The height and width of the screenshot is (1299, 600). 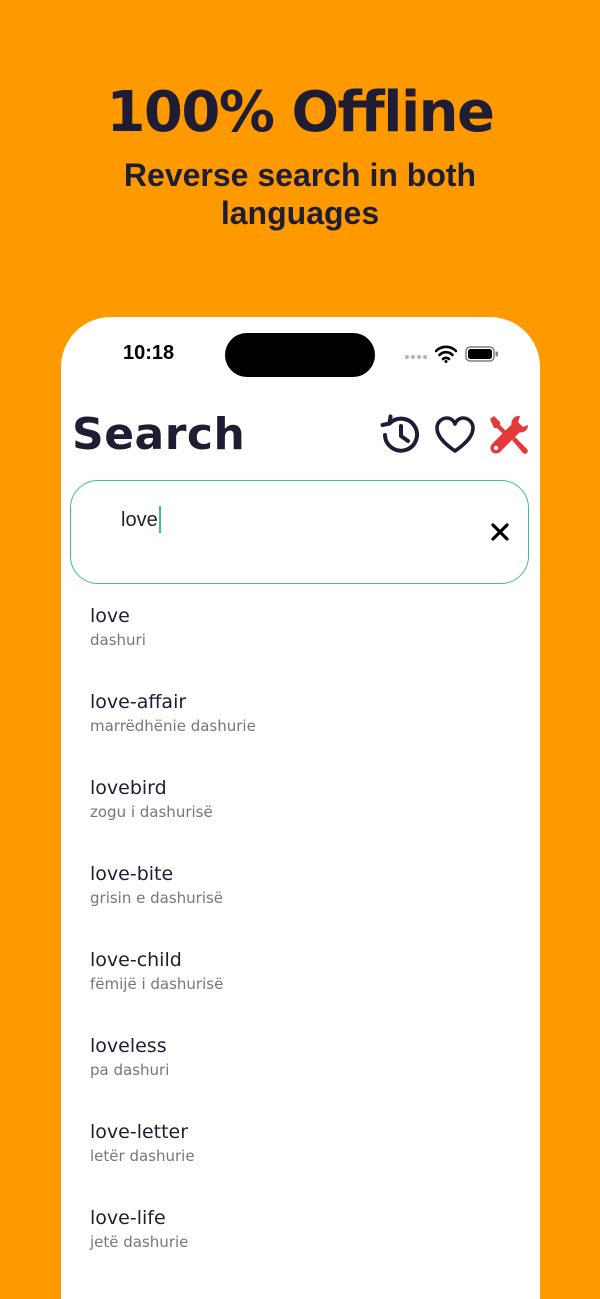 What do you see at coordinates (300, 112) in the screenshot?
I see `promo-headline: 100% Offline` at bounding box center [300, 112].